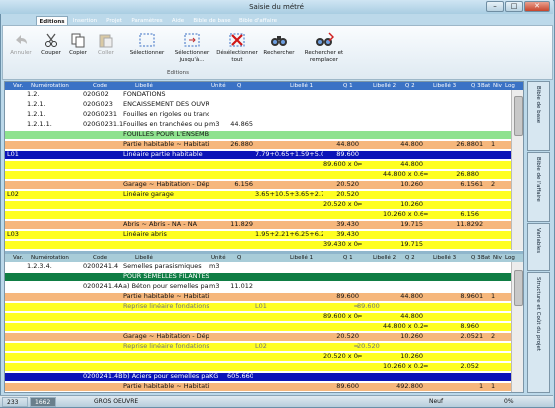 The width and height of the screenshot is (555, 408). I want to click on cell-libelle2: 20.520, so click(370, 347).